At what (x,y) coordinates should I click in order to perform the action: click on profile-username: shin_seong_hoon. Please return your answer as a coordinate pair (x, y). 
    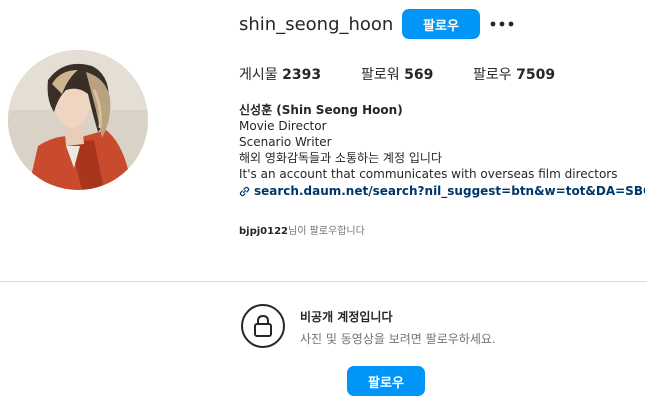
    Looking at the image, I should click on (316, 24).